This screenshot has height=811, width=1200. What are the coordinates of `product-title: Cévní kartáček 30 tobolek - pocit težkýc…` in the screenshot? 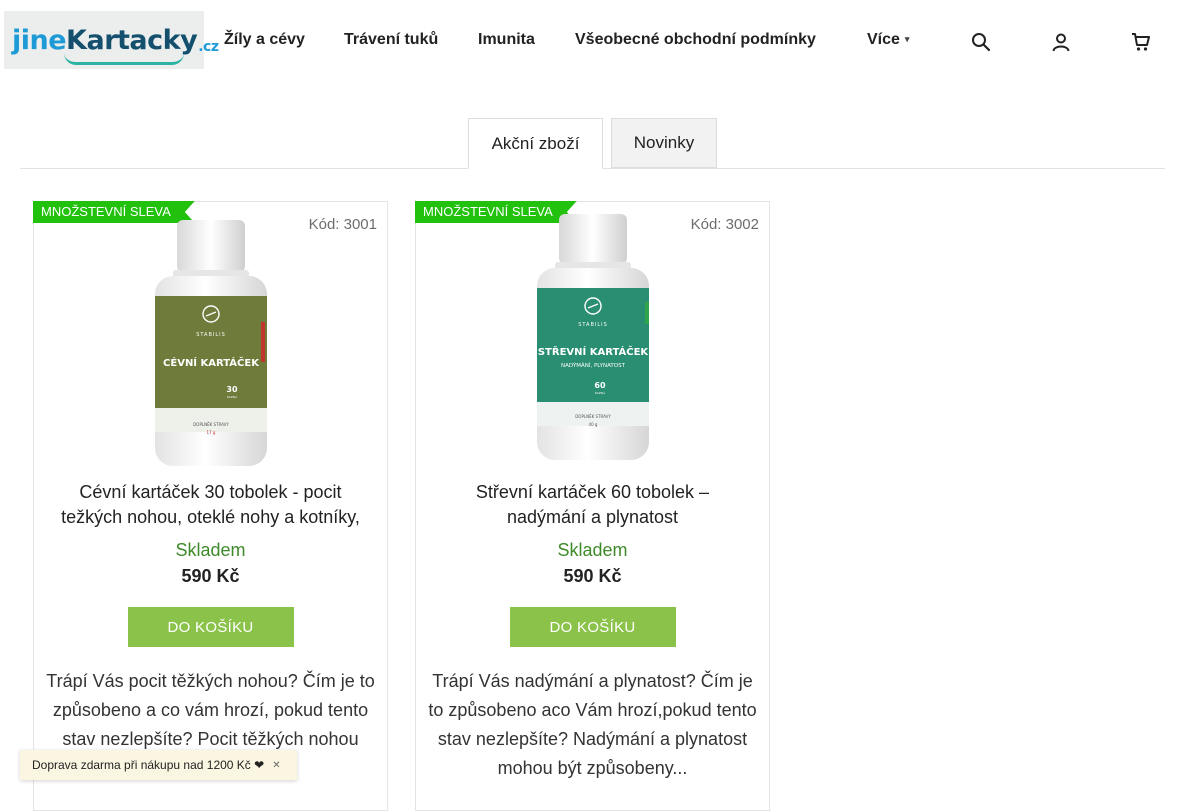 It's located at (210, 507).